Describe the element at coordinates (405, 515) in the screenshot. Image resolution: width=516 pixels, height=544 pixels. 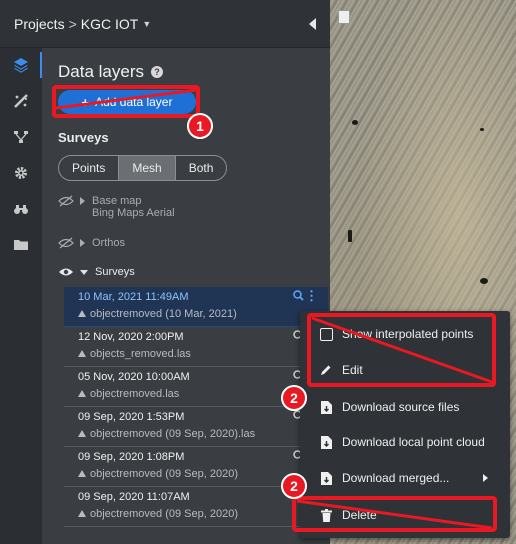
I see `menu-delete: Delete` at that location.